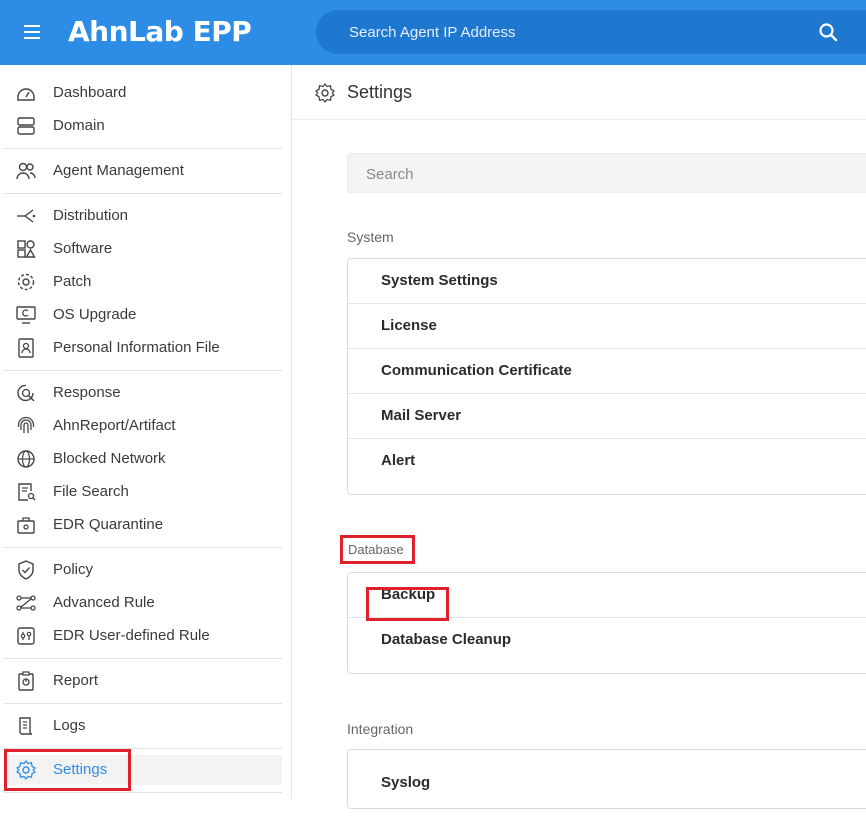  I want to click on sidebar-item-edr-quarantine: EDR Quarantine, so click(141, 525).